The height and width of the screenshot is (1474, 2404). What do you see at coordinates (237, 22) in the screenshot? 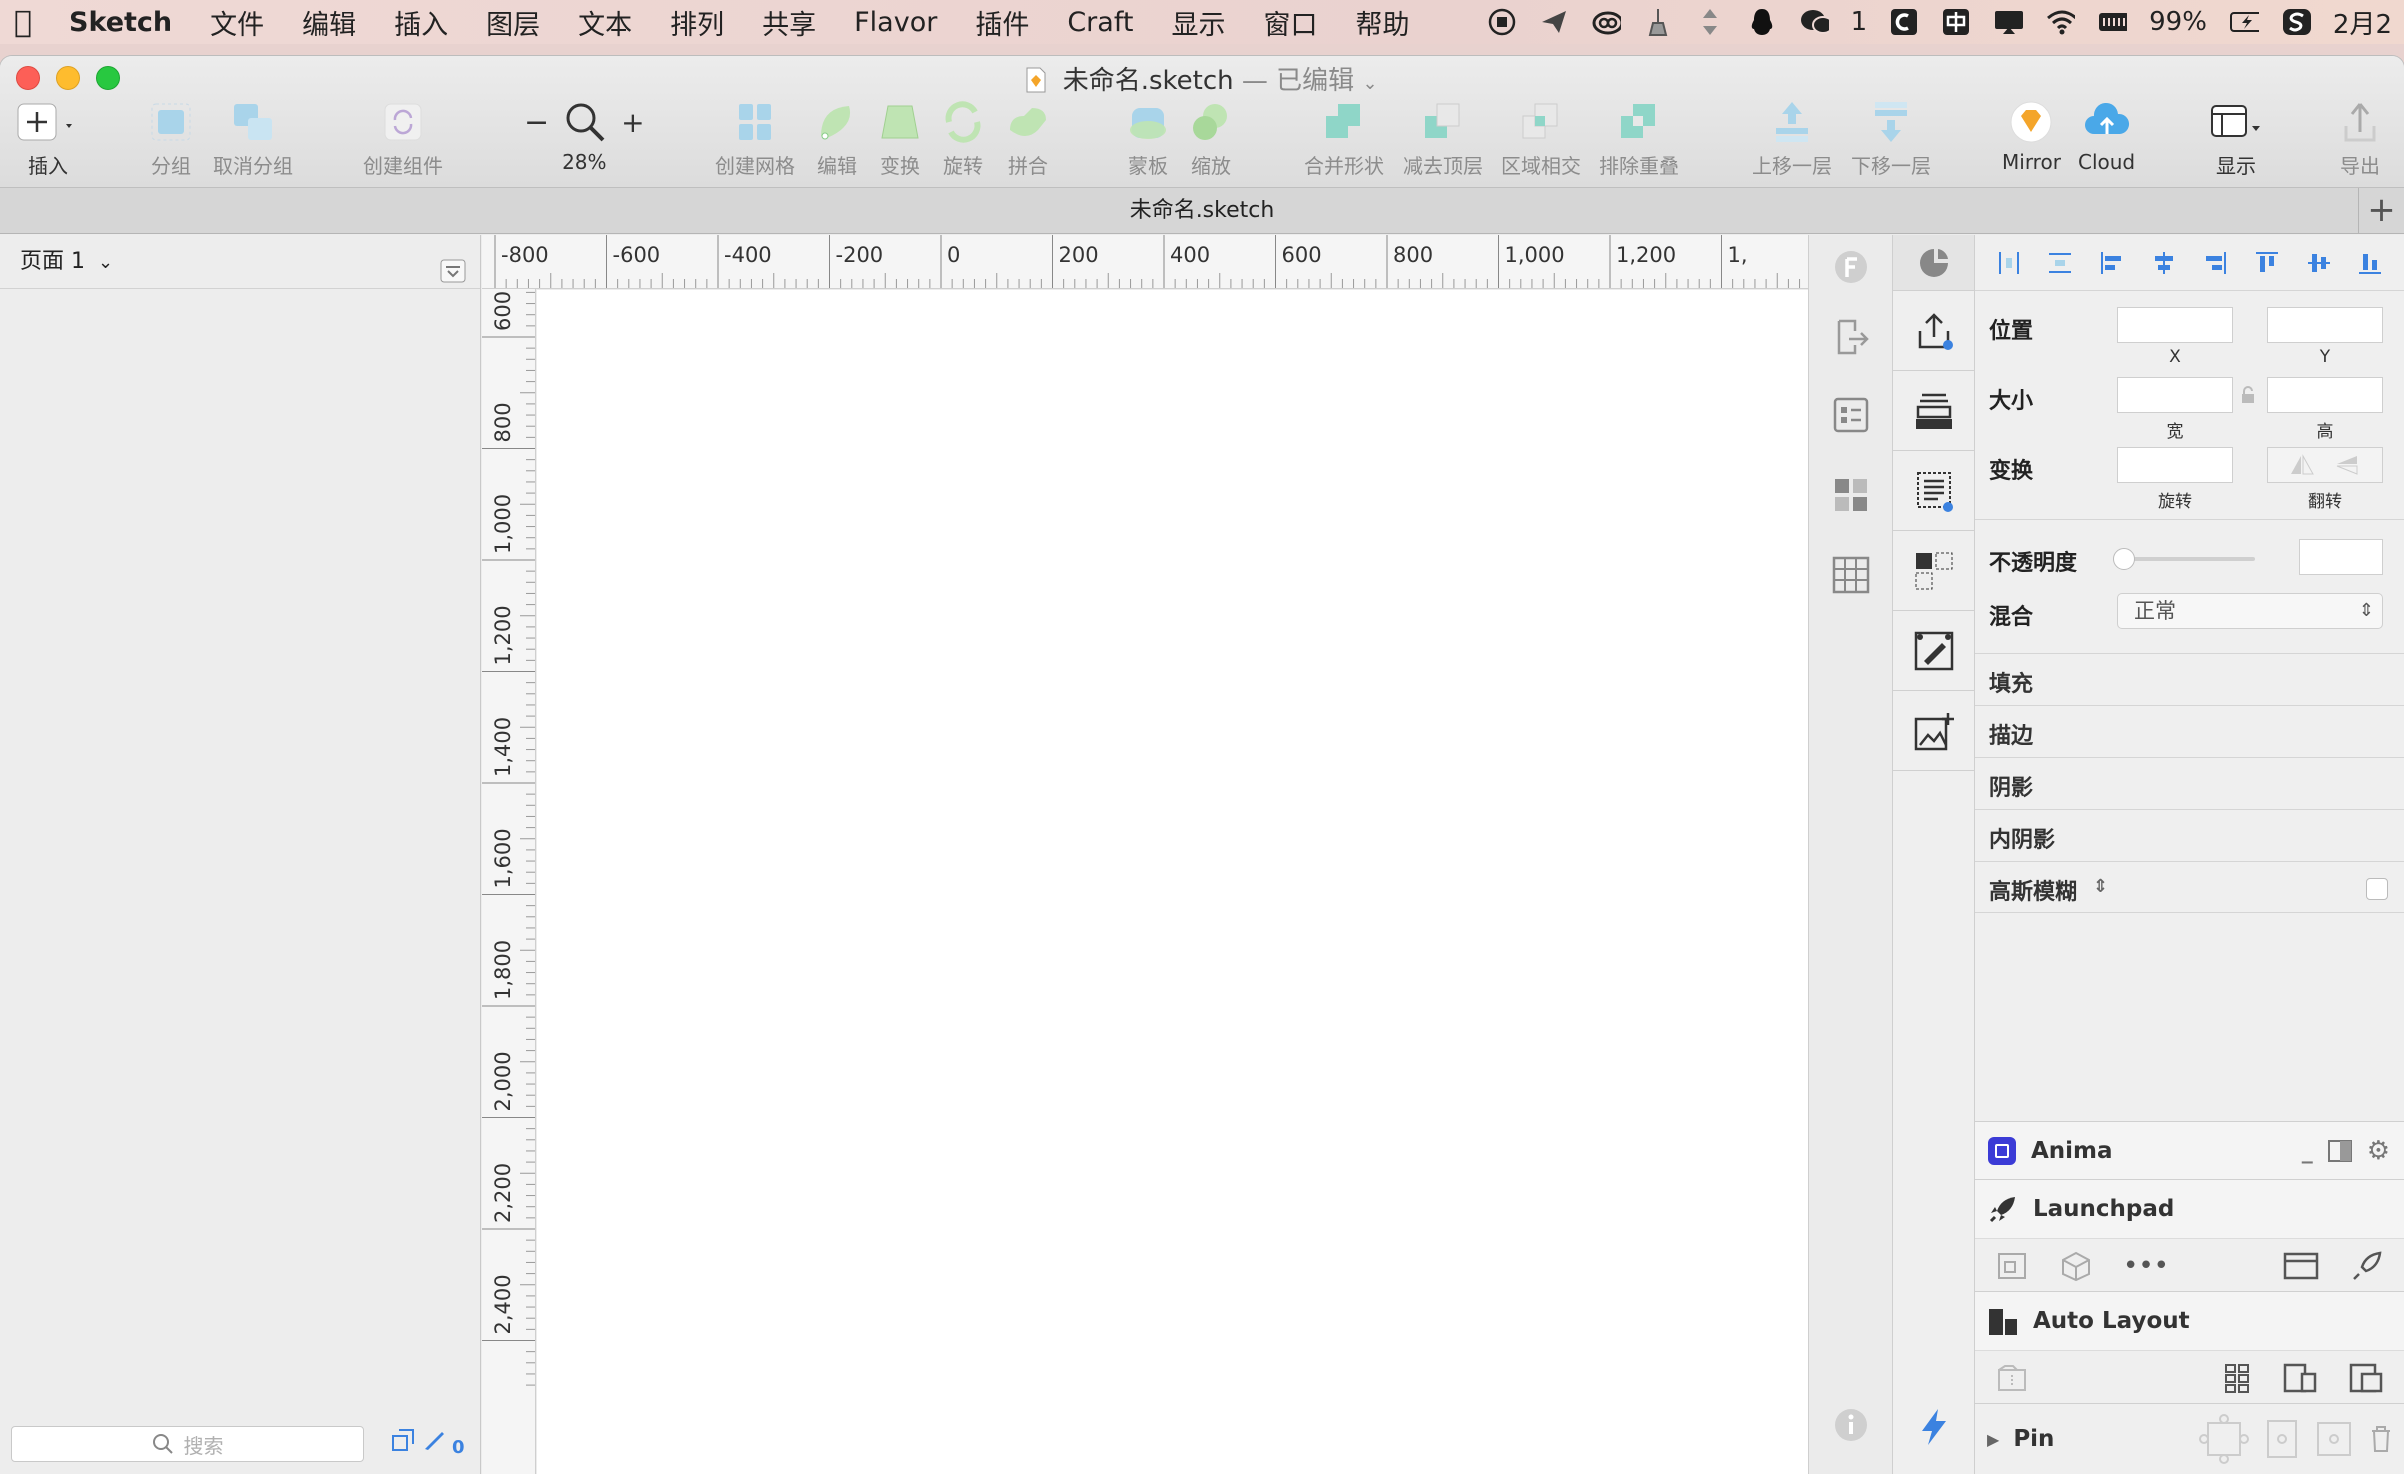
I see `menu-file: 文件` at bounding box center [237, 22].